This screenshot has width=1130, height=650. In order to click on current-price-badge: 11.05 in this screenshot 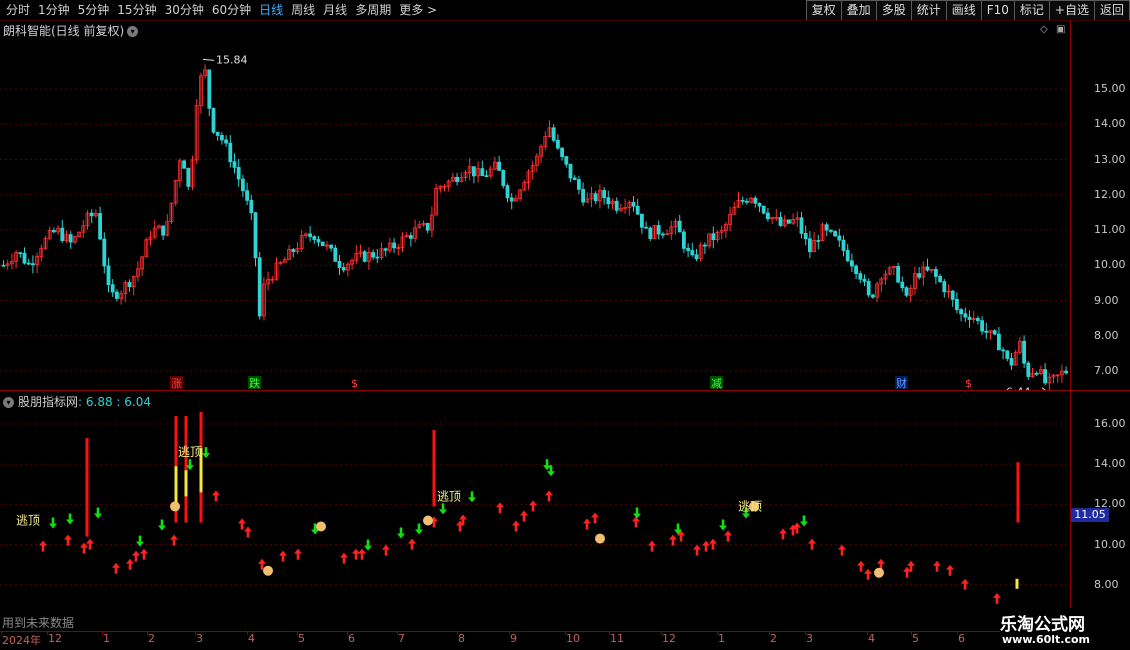, I will do `click(1090, 515)`.